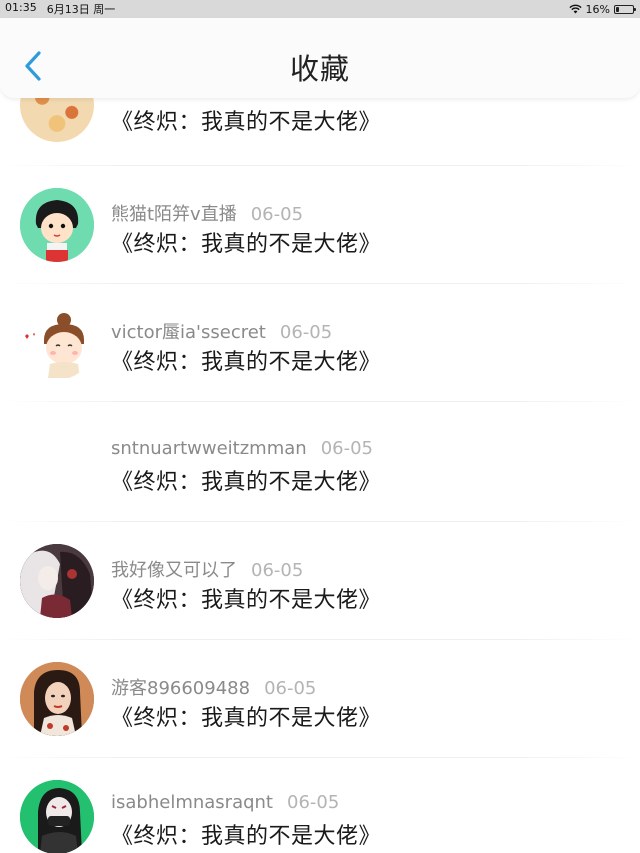 This screenshot has height=853, width=640. I want to click on favorite-username: 熊猫t陌笄v直播, so click(174, 214).